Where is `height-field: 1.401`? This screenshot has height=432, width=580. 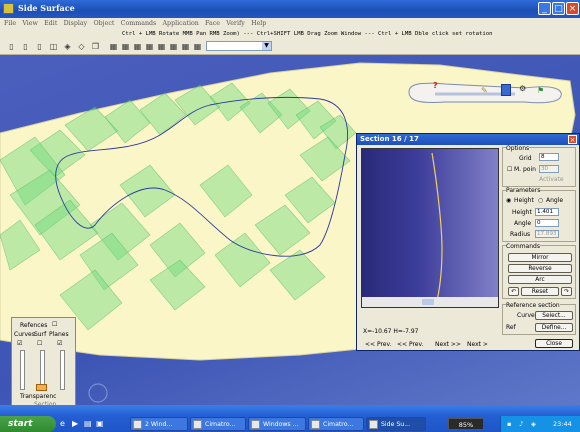 height-field: 1.401 is located at coordinates (547, 212).